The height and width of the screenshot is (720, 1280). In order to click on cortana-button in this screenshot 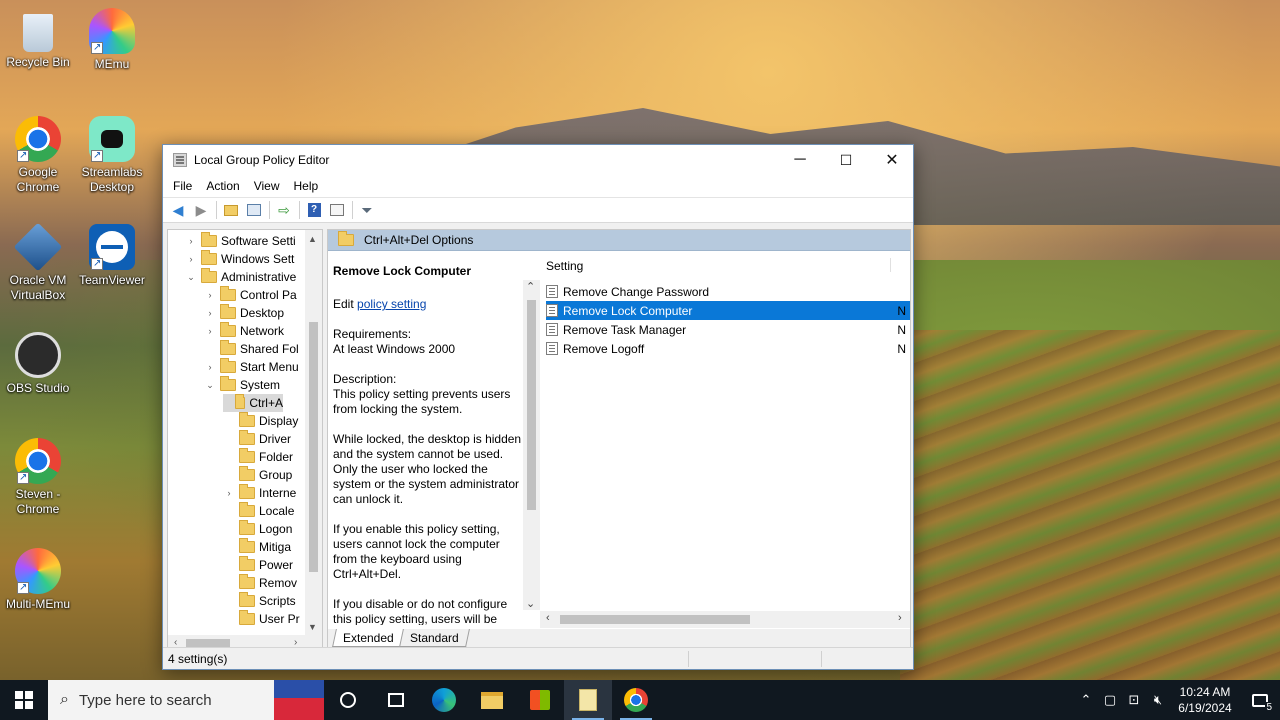, I will do `click(348, 700)`.